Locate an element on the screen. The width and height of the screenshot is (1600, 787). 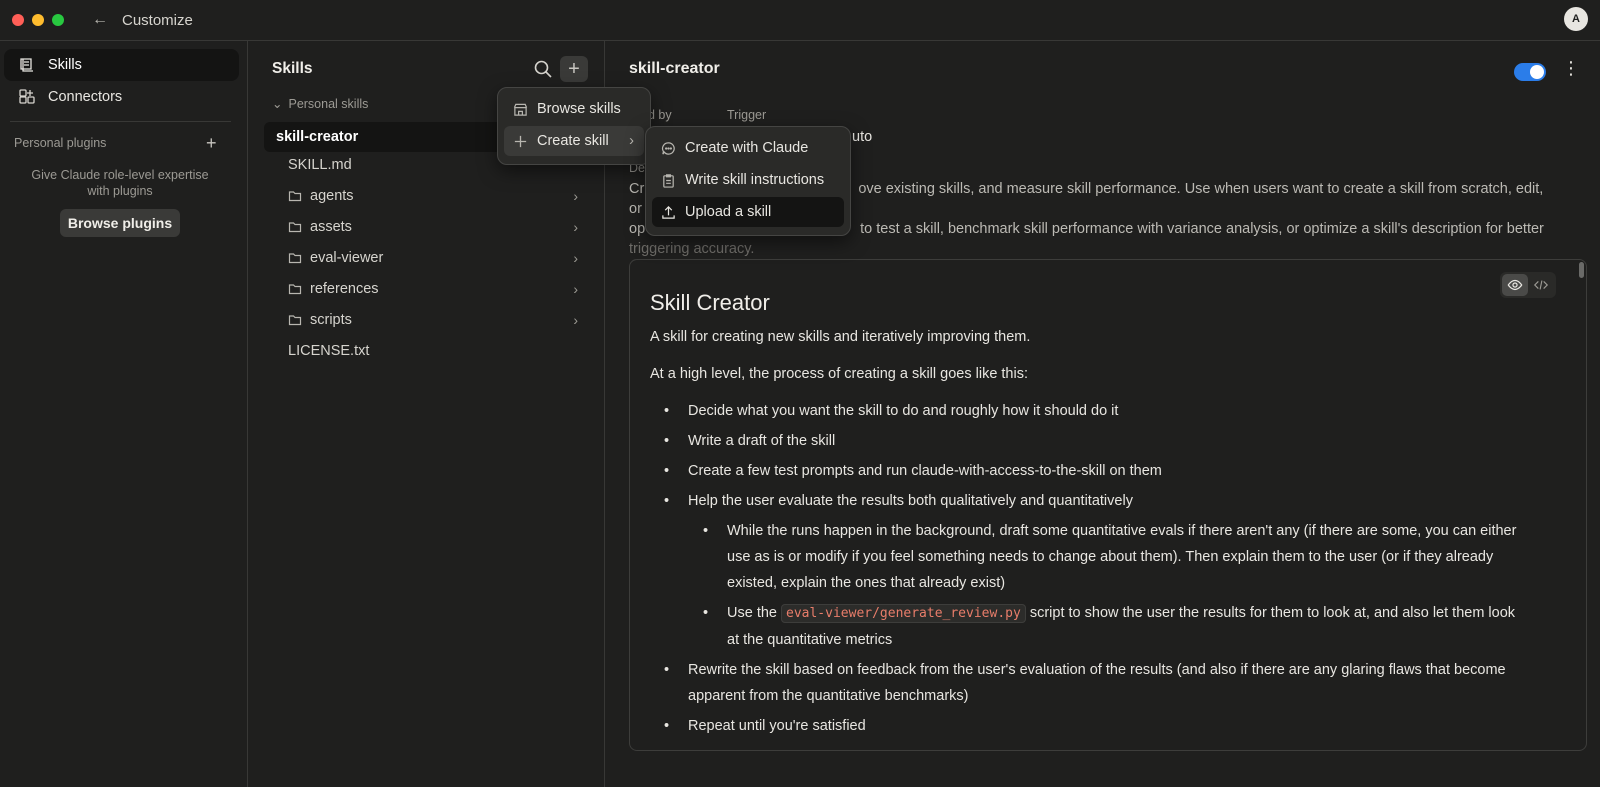
folder-row: scripts › is located at coordinates (438, 320).